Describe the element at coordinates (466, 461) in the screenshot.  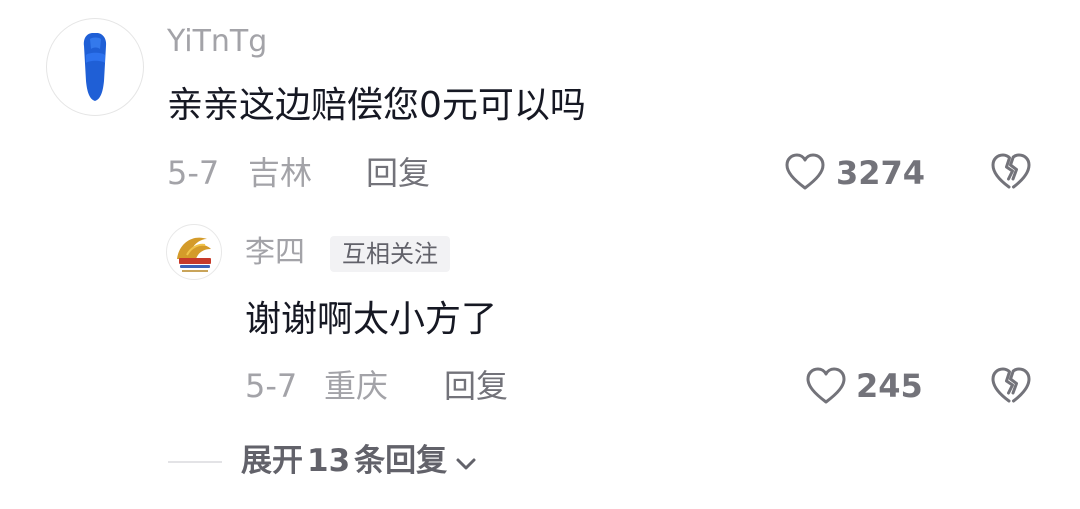
I see `chevron-down-icon` at that location.